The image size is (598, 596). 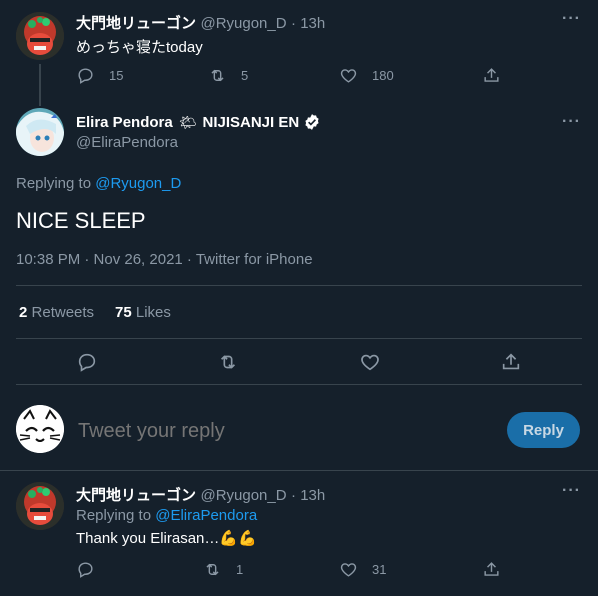 I want to click on like-action, so click(x=377, y=362).